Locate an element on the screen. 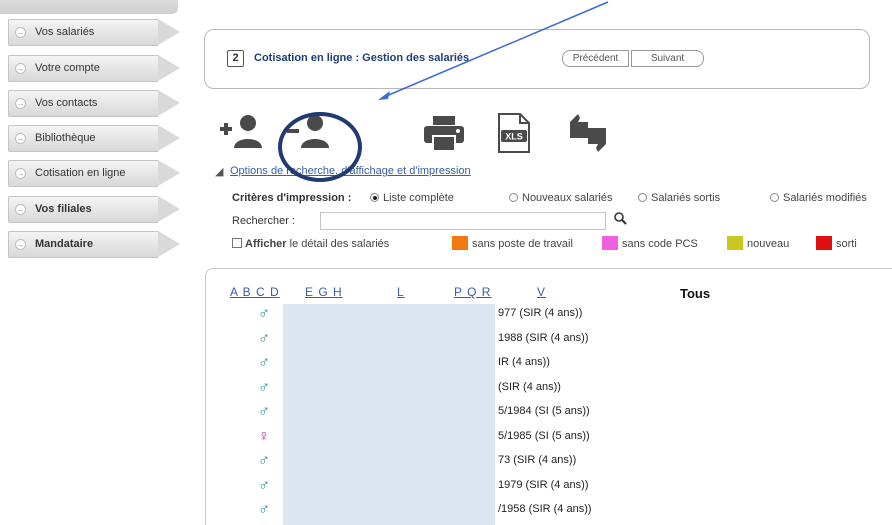 The height and width of the screenshot is (525, 892). sidebar-item-vos-salaries: → Vos salariés is located at coordinates (95, 32).